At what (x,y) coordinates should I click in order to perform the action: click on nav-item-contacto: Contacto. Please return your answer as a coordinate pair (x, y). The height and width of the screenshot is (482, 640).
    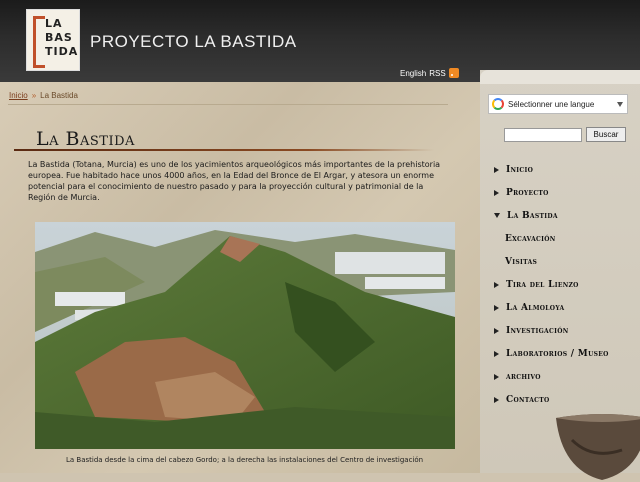
    Looking at the image, I should click on (567, 399).